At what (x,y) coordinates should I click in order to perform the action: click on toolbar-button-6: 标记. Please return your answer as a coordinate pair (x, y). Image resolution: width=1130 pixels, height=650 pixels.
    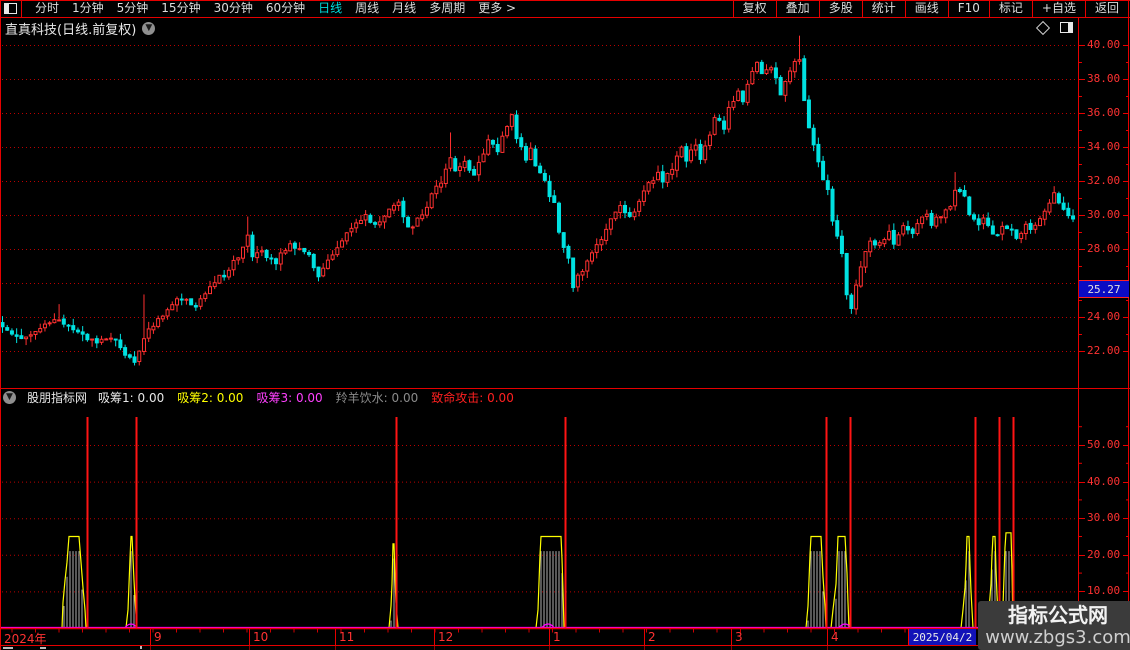
    Looking at the image, I should click on (1010, 8).